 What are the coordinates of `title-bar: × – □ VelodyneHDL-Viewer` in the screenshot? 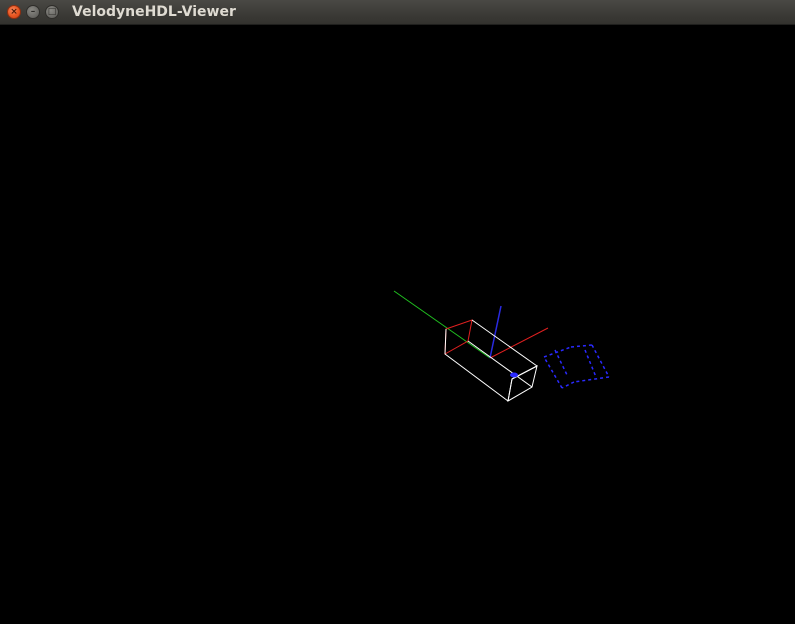 It's located at (397, 12).